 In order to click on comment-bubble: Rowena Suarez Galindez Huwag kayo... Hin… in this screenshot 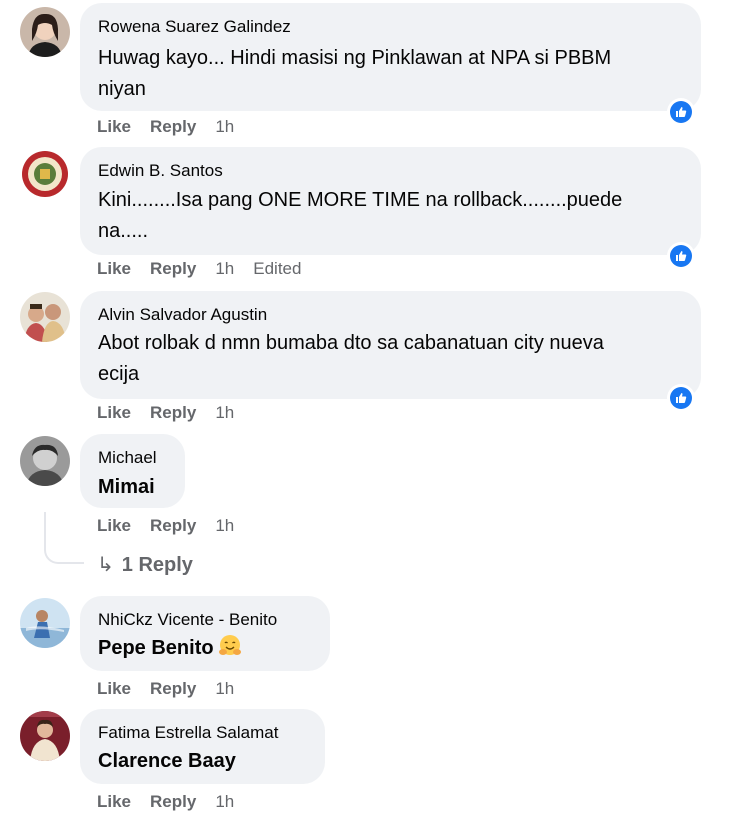, I will do `click(390, 57)`.